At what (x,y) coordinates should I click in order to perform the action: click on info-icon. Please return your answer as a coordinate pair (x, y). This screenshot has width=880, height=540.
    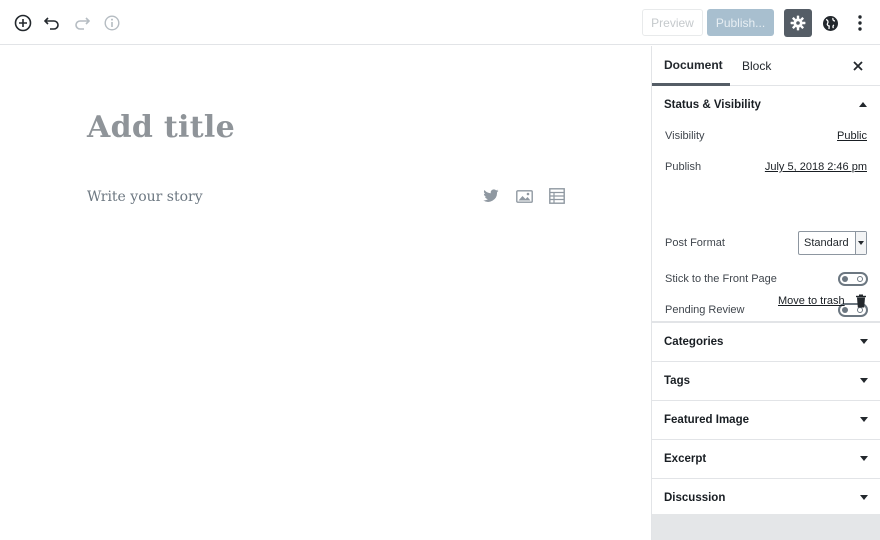
    Looking at the image, I should click on (112, 23).